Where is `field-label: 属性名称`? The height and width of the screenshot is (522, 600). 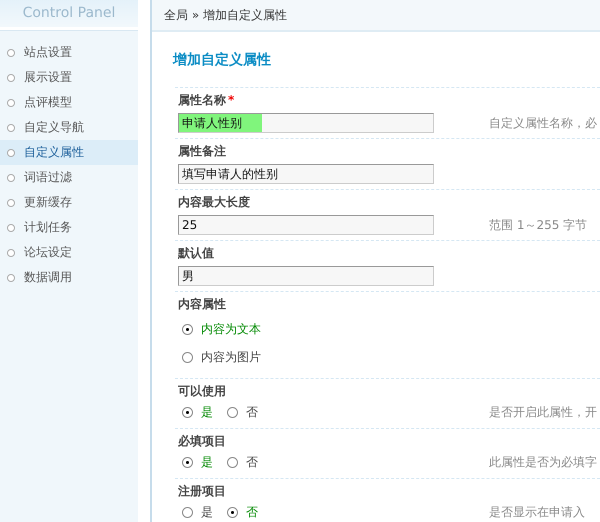 field-label: 属性名称 is located at coordinates (202, 100).